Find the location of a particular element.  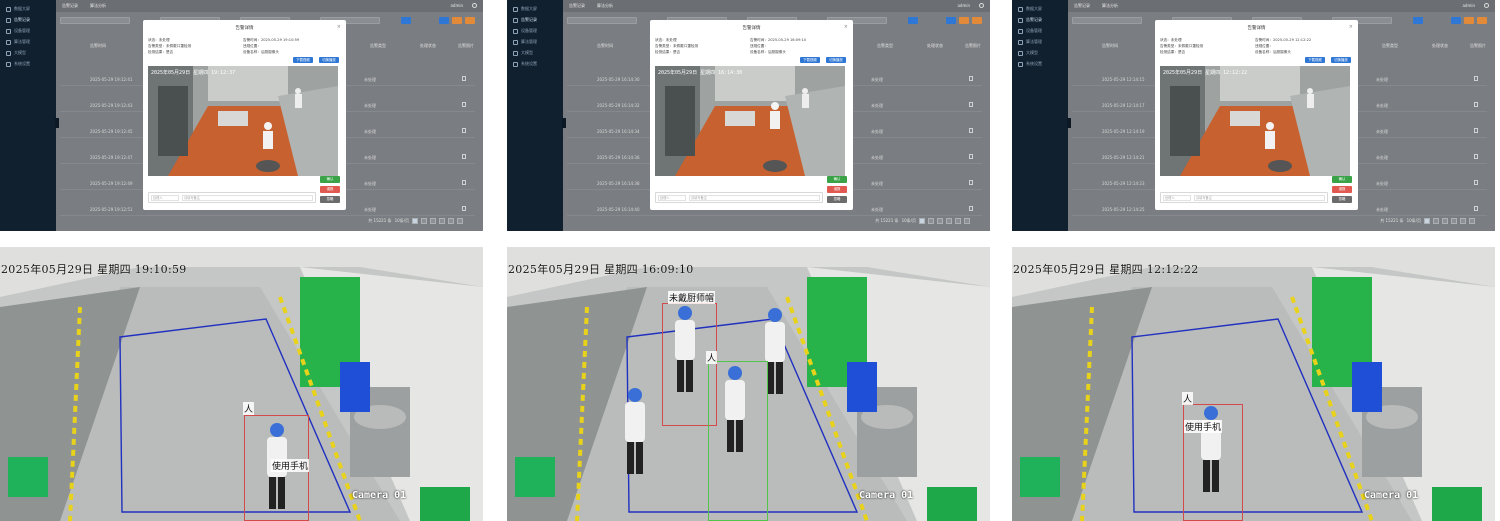

alarm-photo: 2025年05月29日 星期四 16:14:30 is located at coordinates (750, 121).